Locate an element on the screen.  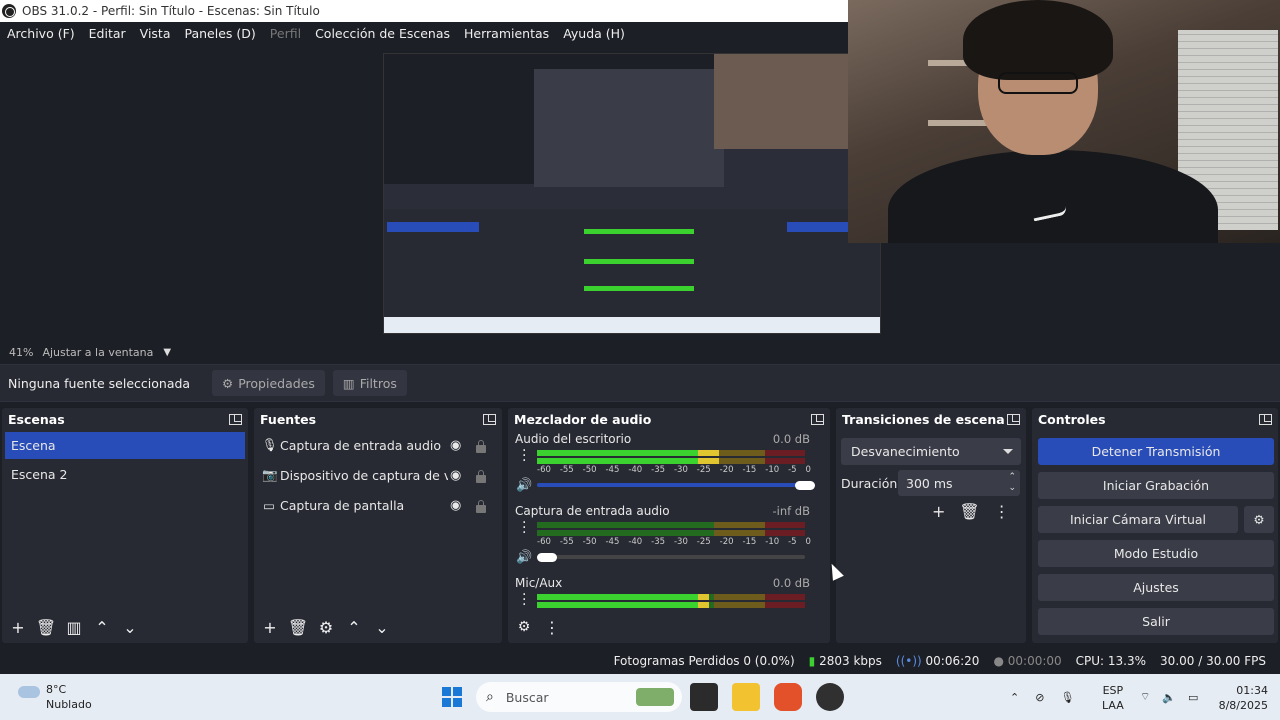
gear-icon: ⚙ is located at coordinates (326, 627).